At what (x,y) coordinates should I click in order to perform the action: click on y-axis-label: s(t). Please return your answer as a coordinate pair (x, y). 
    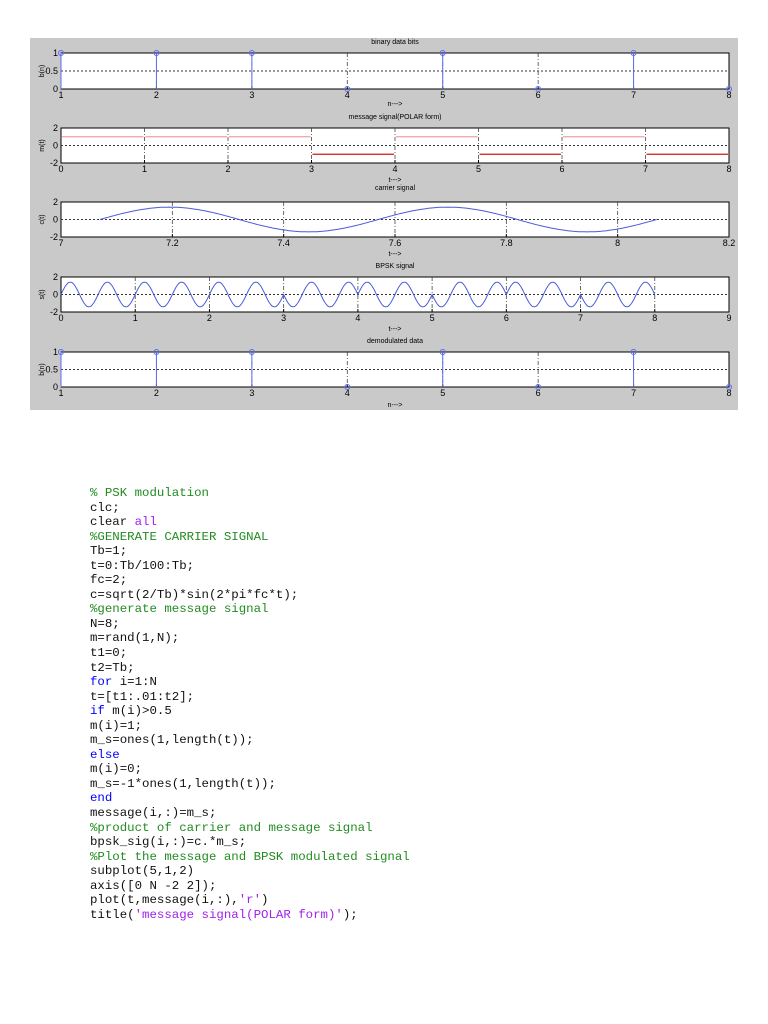
    Looking at the image, I should click on (42, 294).